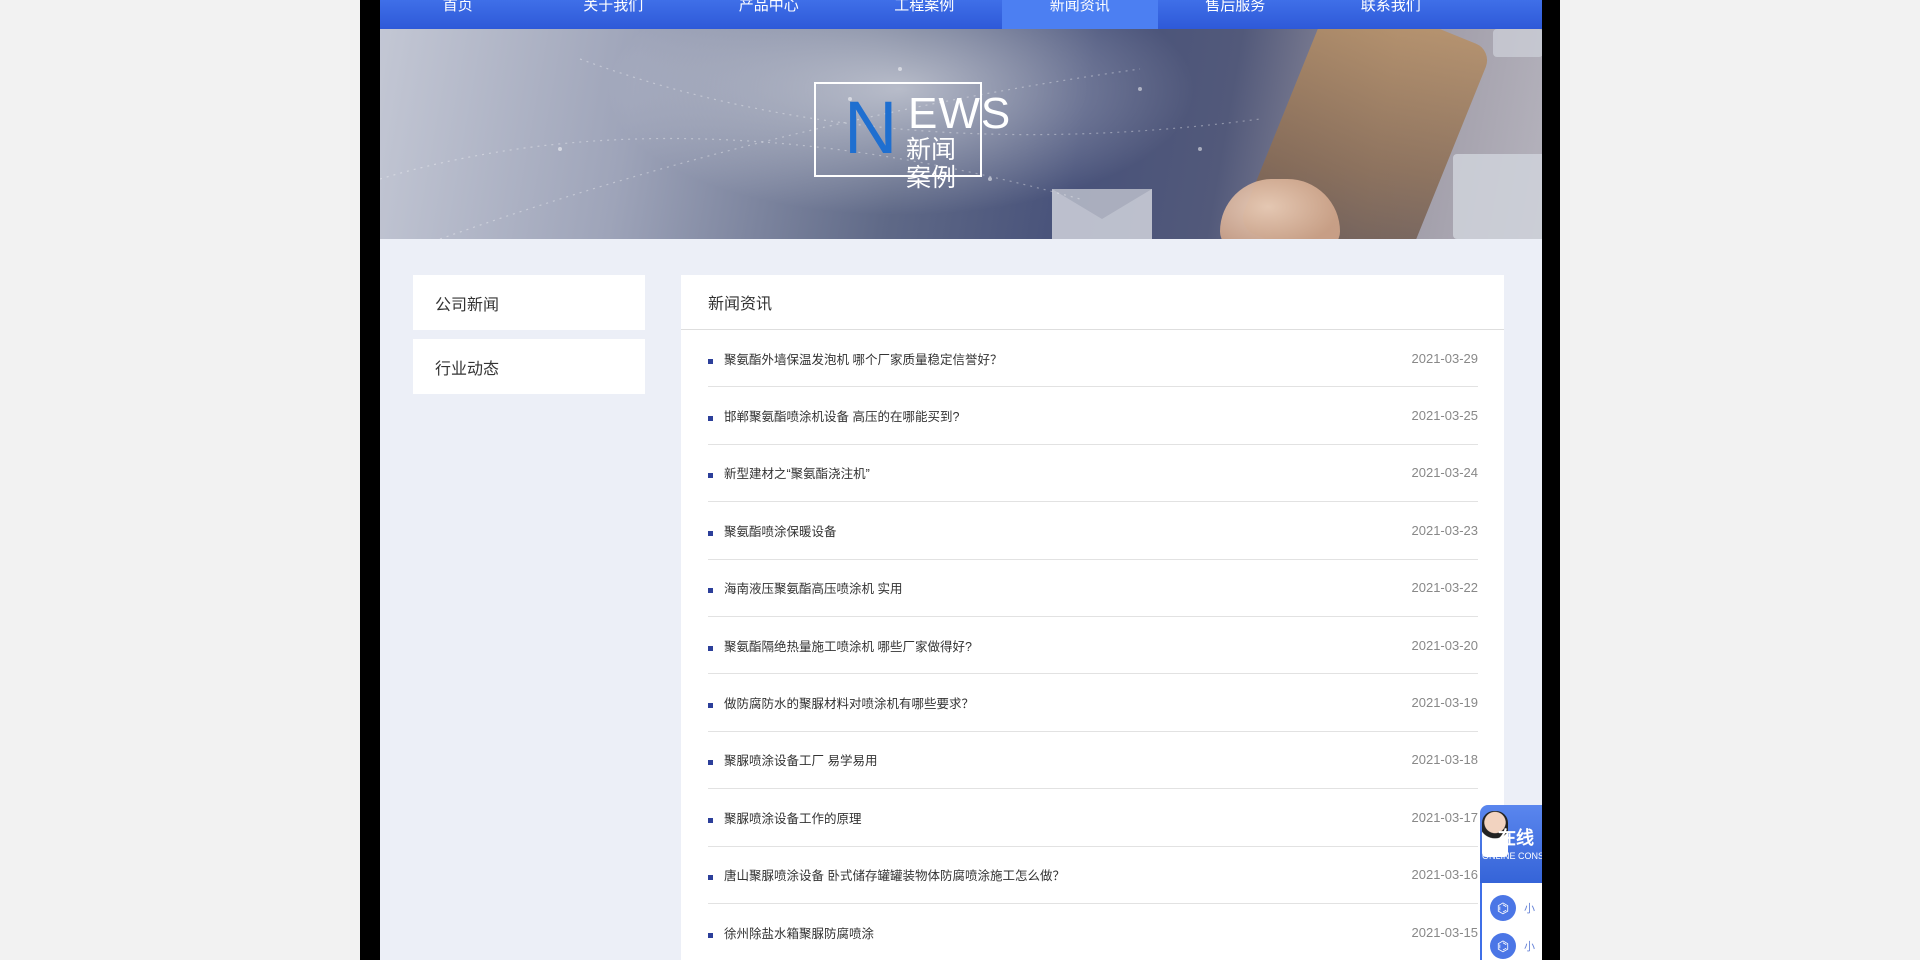 The height and width of the screenshot is (960, 1920). What do you see at coordinates (370, 480) in the screenshot?
I see `left-frame-band` at bounding box center [370, 480].